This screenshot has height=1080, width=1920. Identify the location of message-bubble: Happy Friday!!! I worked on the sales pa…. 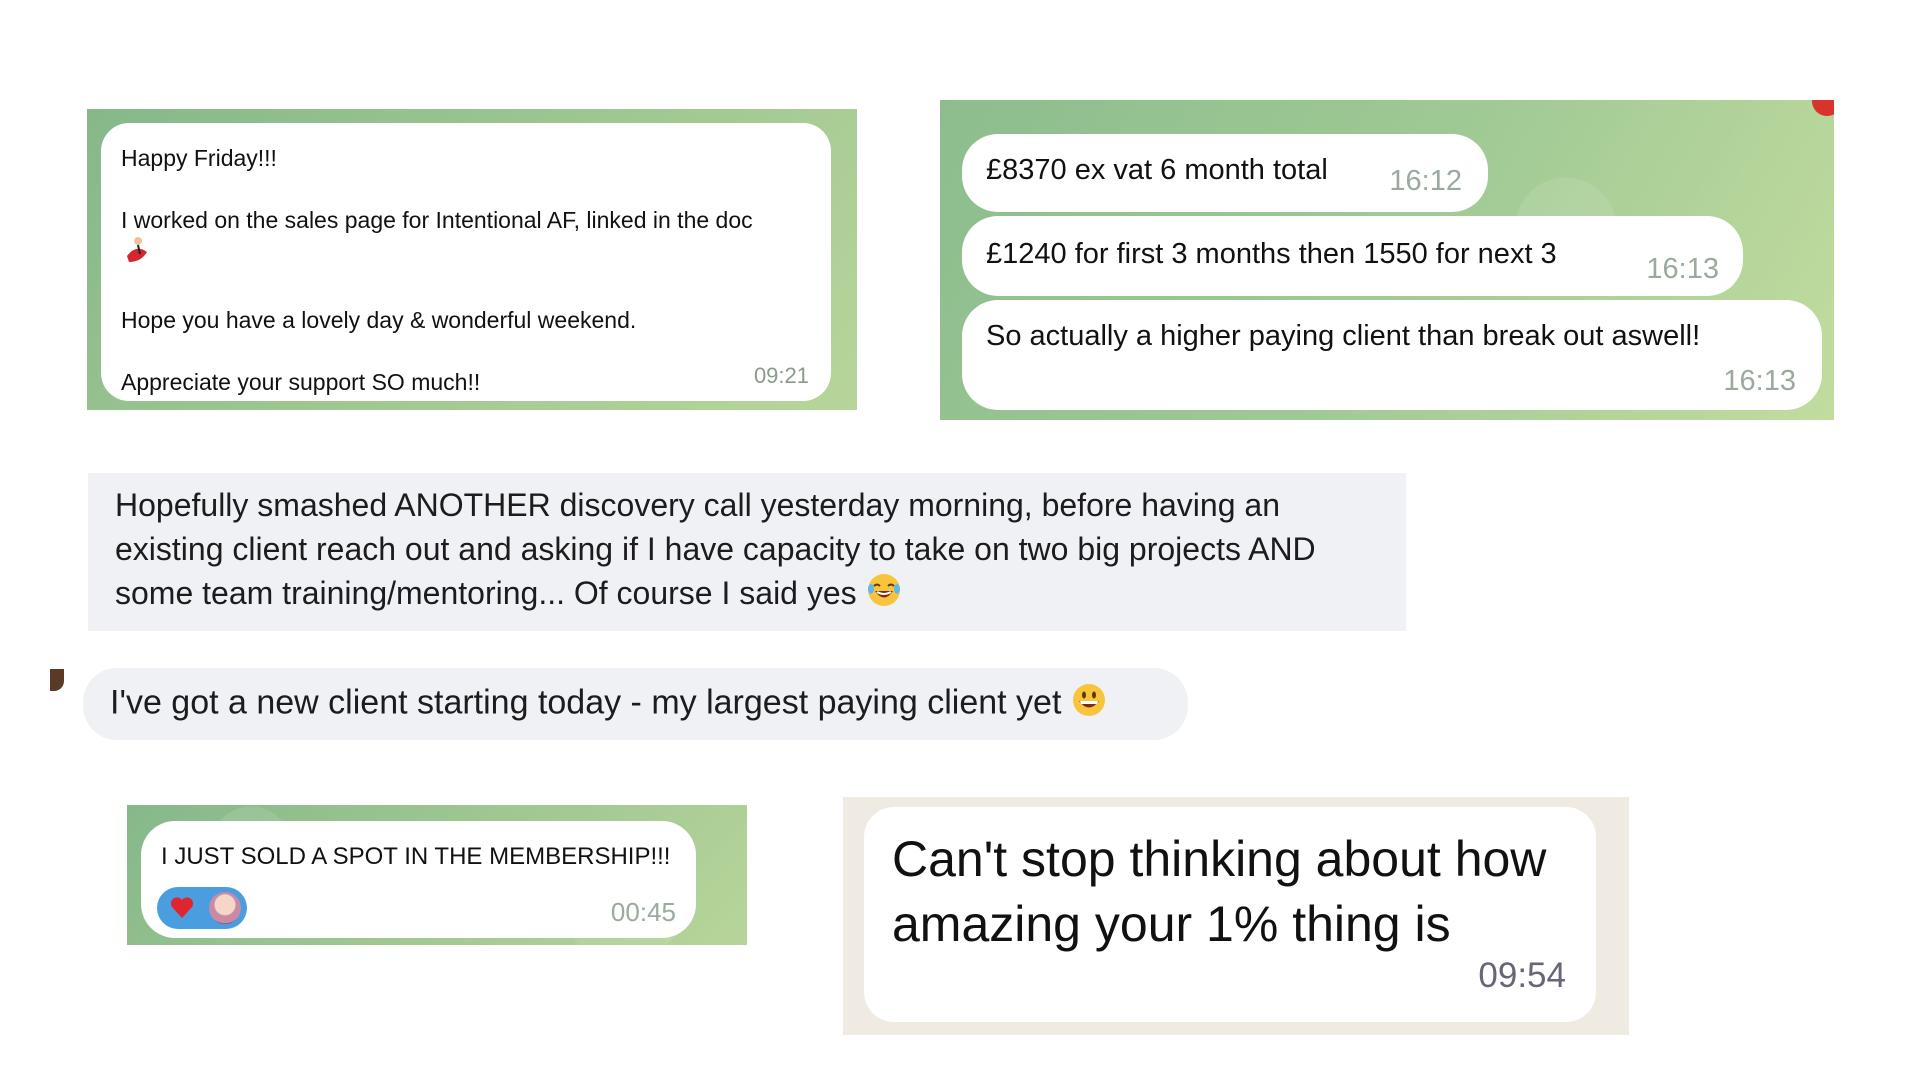
(466, 262).